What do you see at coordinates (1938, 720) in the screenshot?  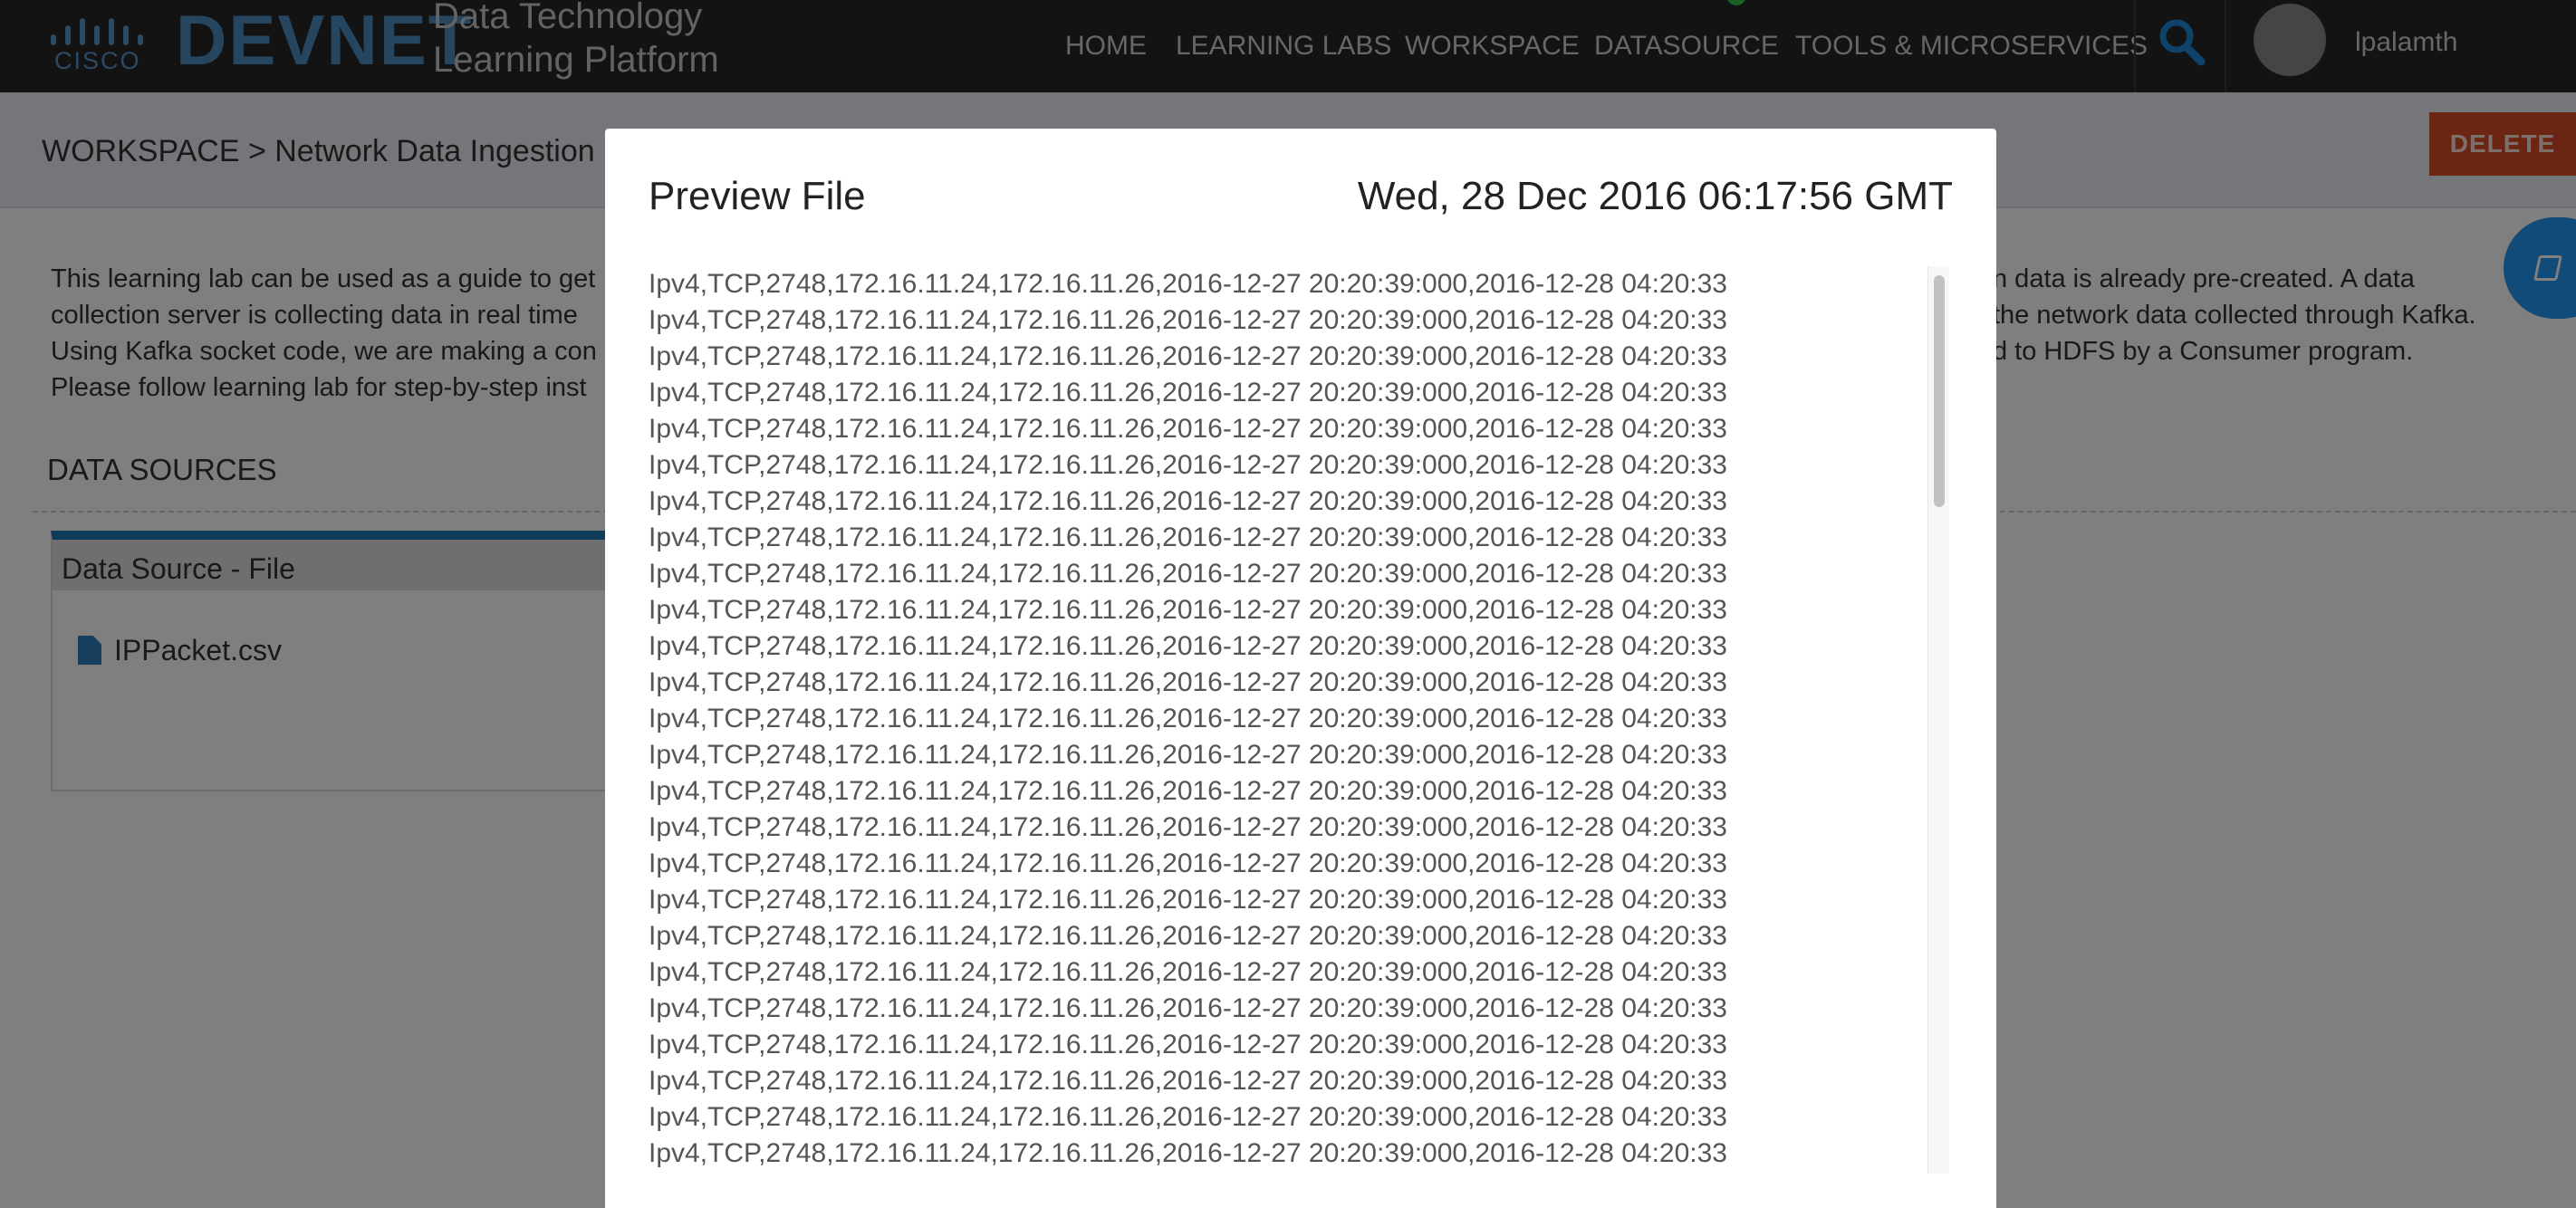 I see `preview-scrollbar` at bounding box center [1938, 720].